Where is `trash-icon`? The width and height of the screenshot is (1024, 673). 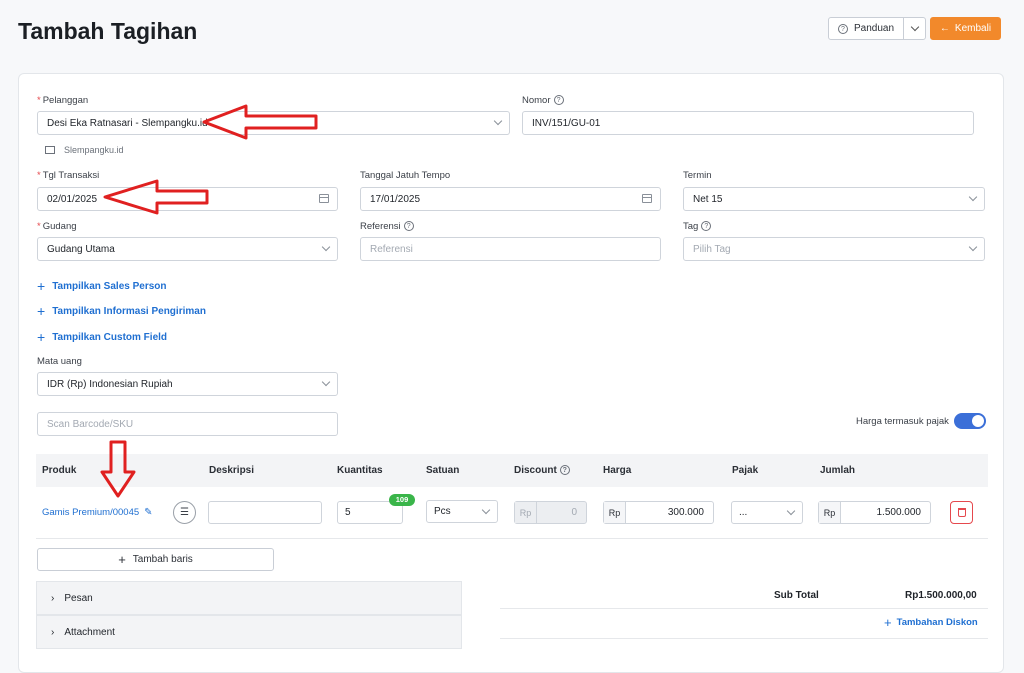 trash-icon is located at coordinates (961, 512).